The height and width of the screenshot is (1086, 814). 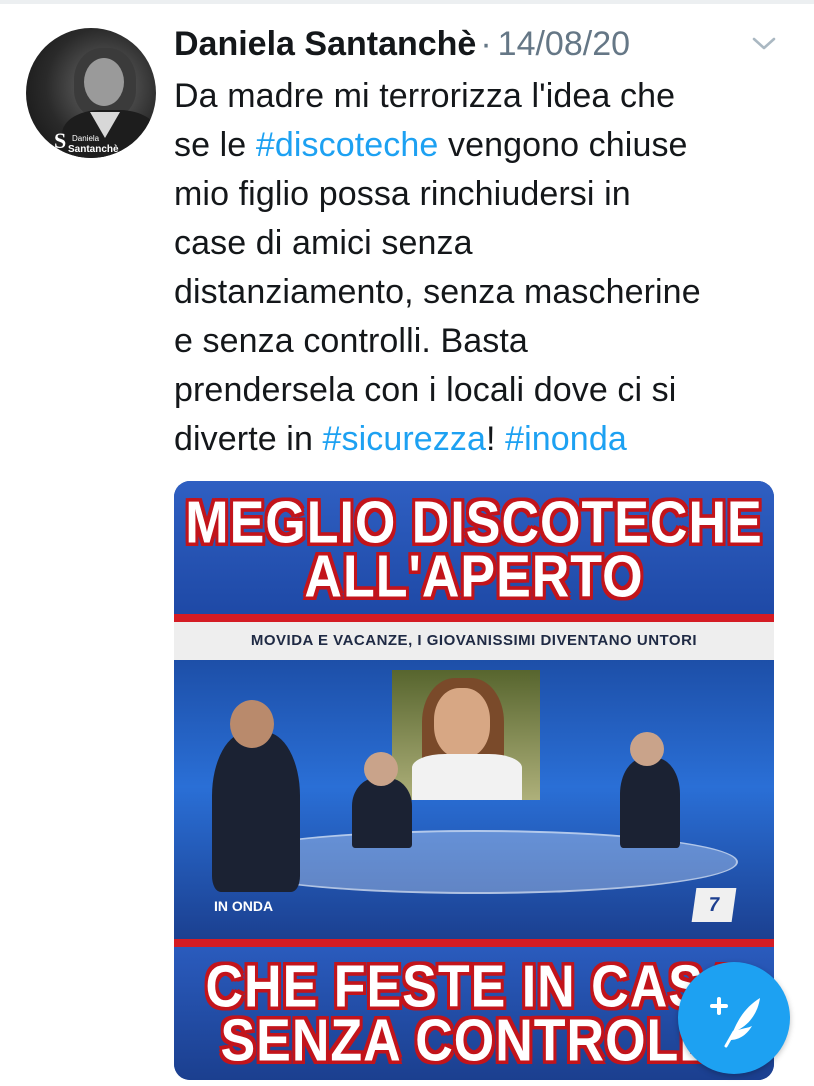 What do you see at coordinates (60, 140) in the screenshot?
I see `avatar-logo: S` at bounding box center [60, 140].